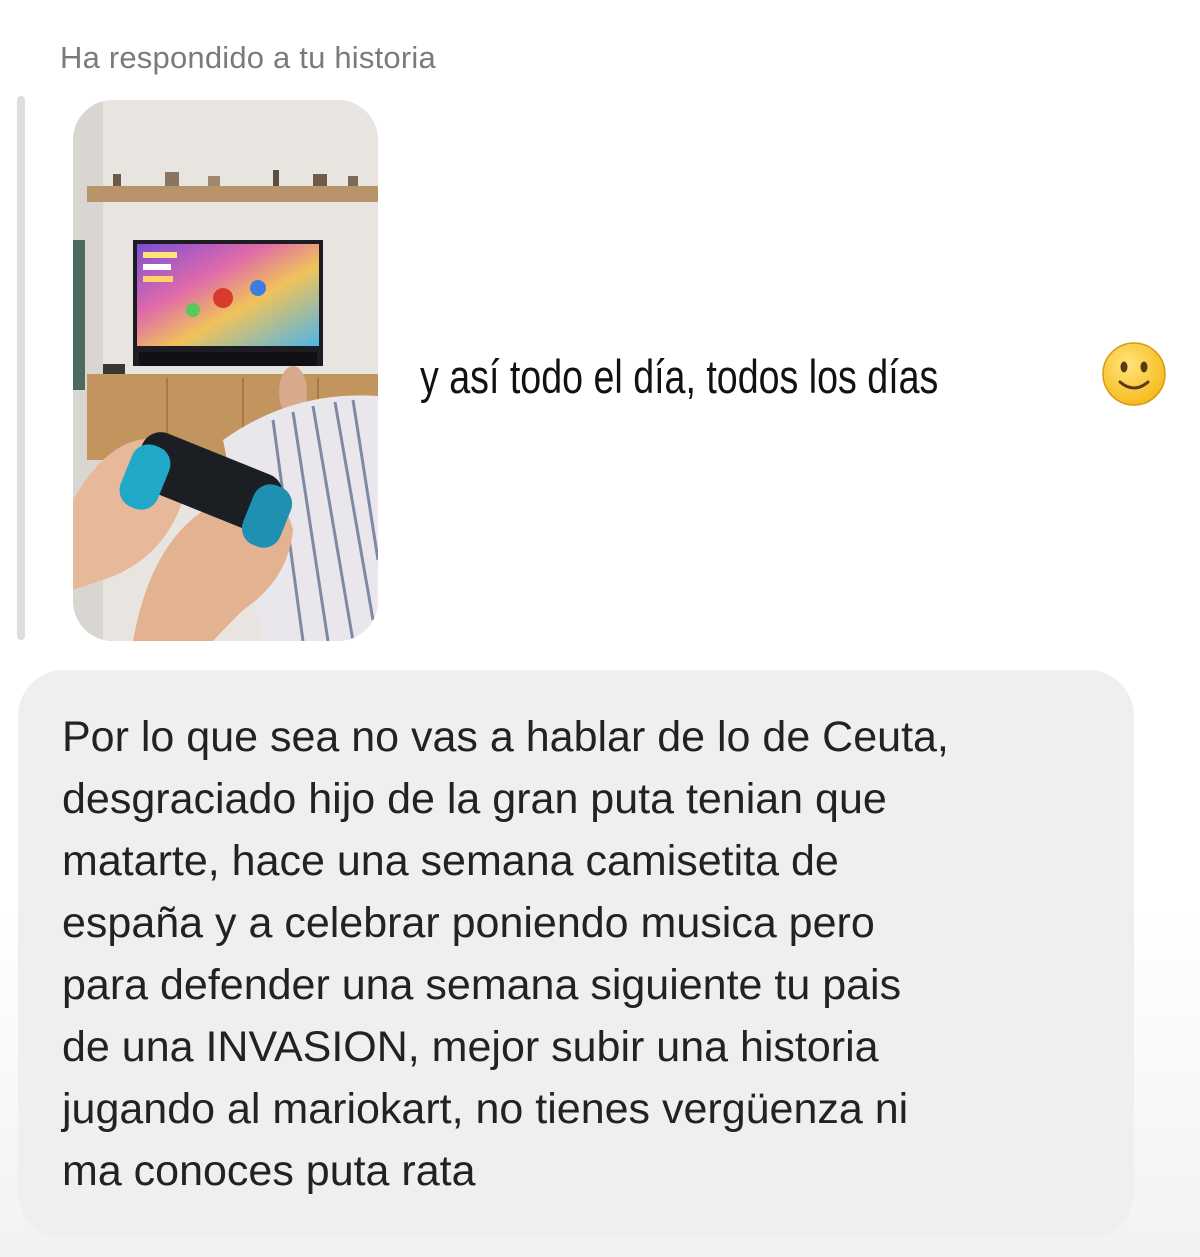 This screenshot has height=1257, width=1200. I want to click on reply-indicator-bar, so click(21, 368).